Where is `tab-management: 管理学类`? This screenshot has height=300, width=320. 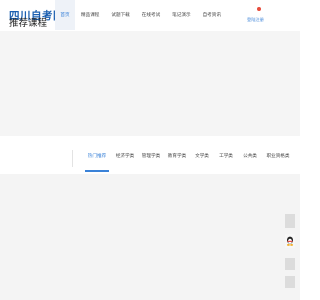 tab-management: 管理学类 is located at coordinates (151, 158).